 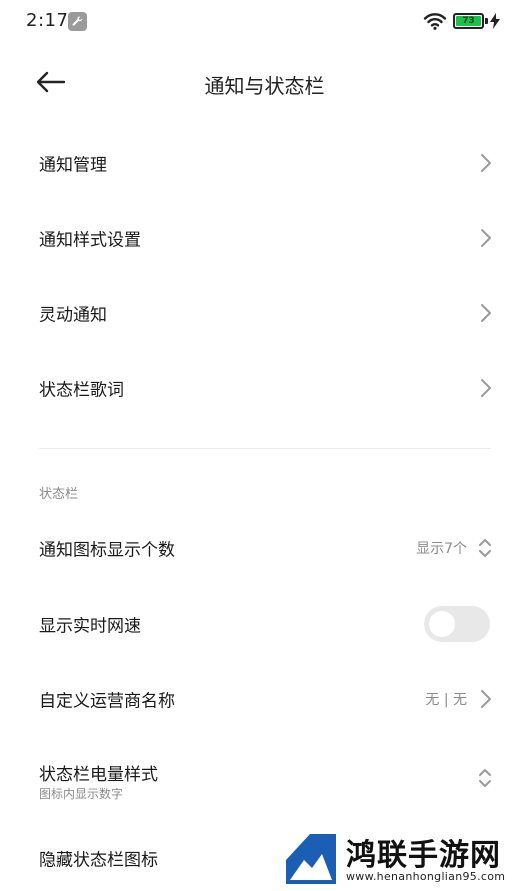 I want to click on row-label: 显示实时网速, so click(x=90, y=626).